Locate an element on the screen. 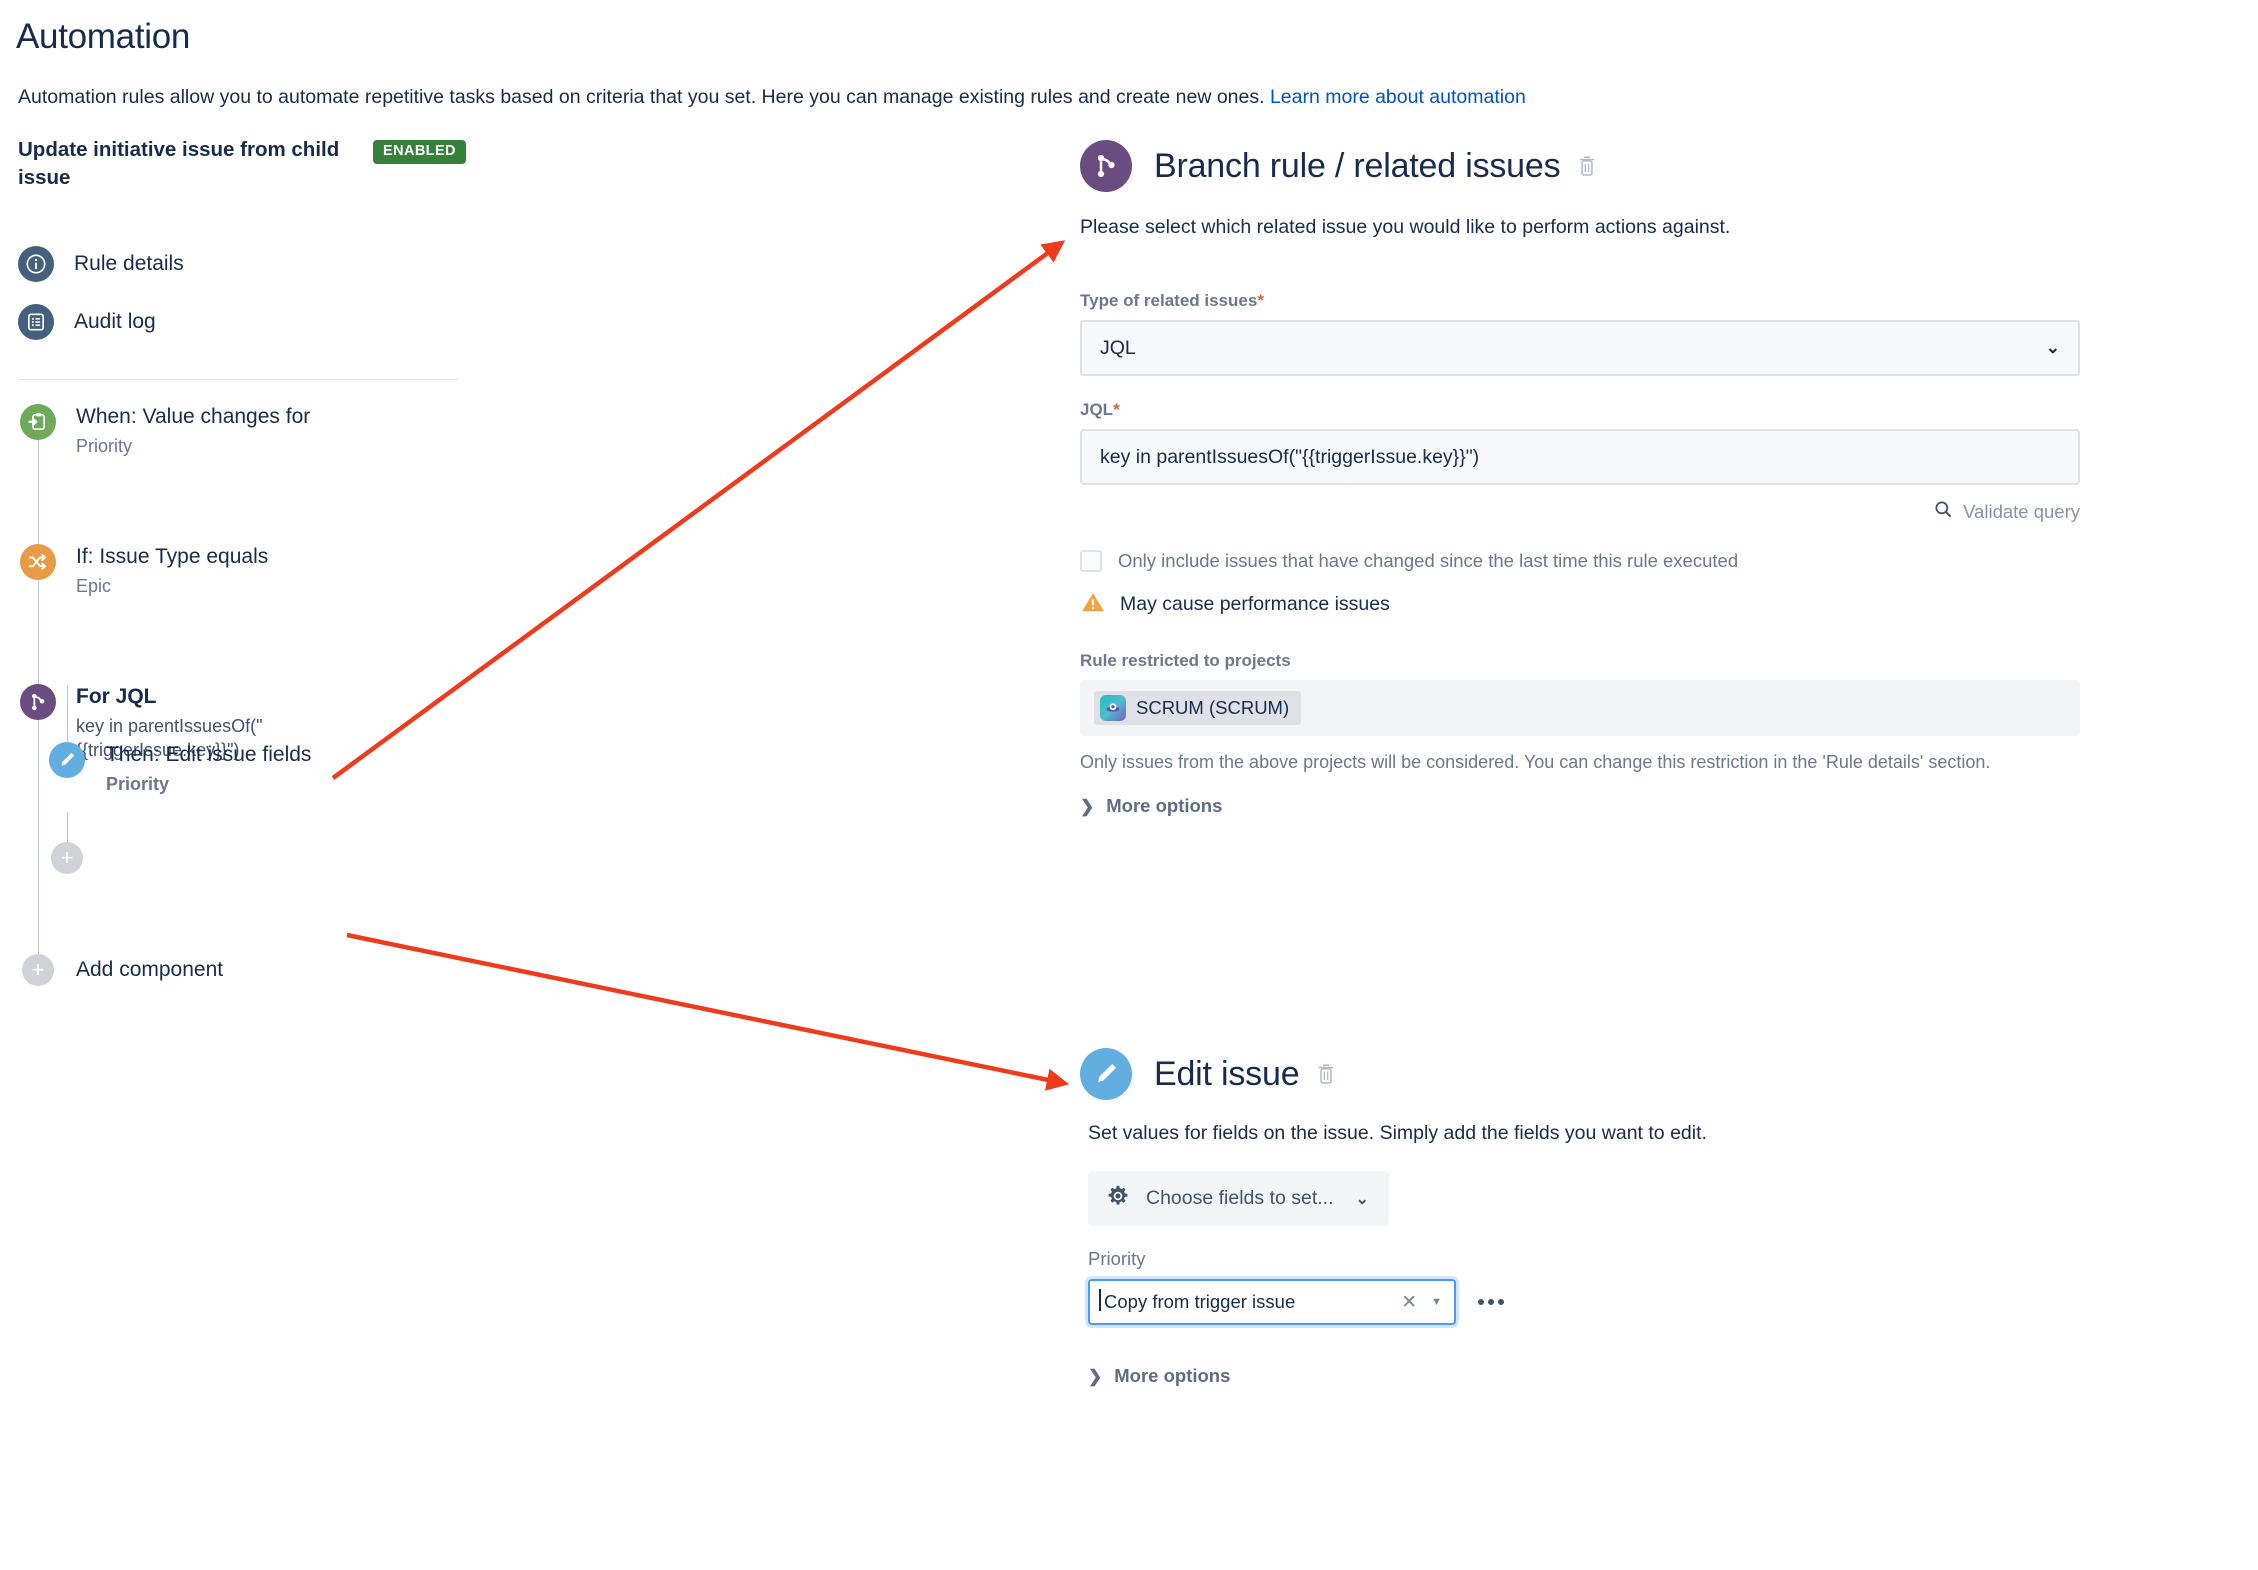 The width and height of the screenshot is (2258, 1570). field-label-text: JQL is located at coordinates (1097, 409).